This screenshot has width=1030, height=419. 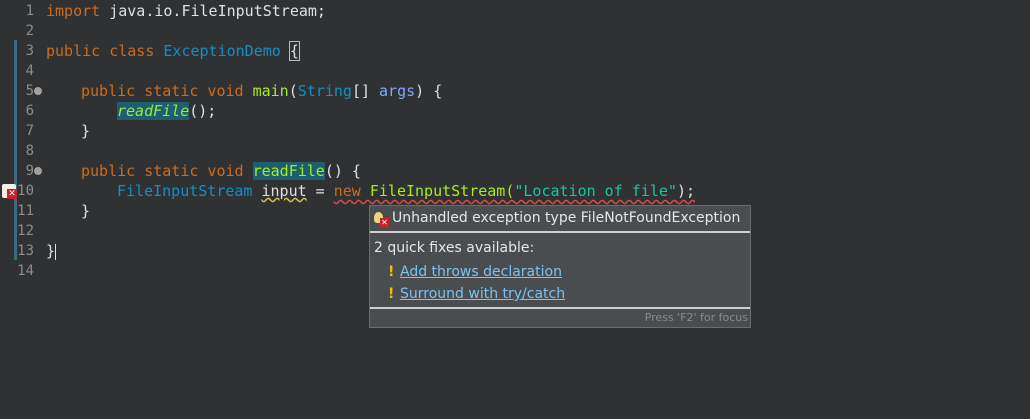 I want to click on line-number: 13, so click(x=25, y=251).